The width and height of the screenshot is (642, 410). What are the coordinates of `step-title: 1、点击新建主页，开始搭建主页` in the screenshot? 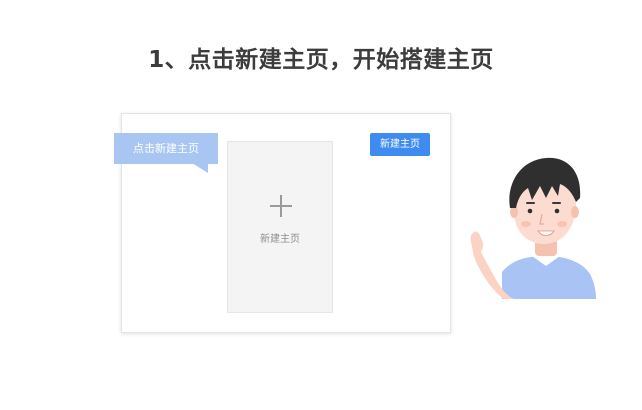 It's located at (321, 60).